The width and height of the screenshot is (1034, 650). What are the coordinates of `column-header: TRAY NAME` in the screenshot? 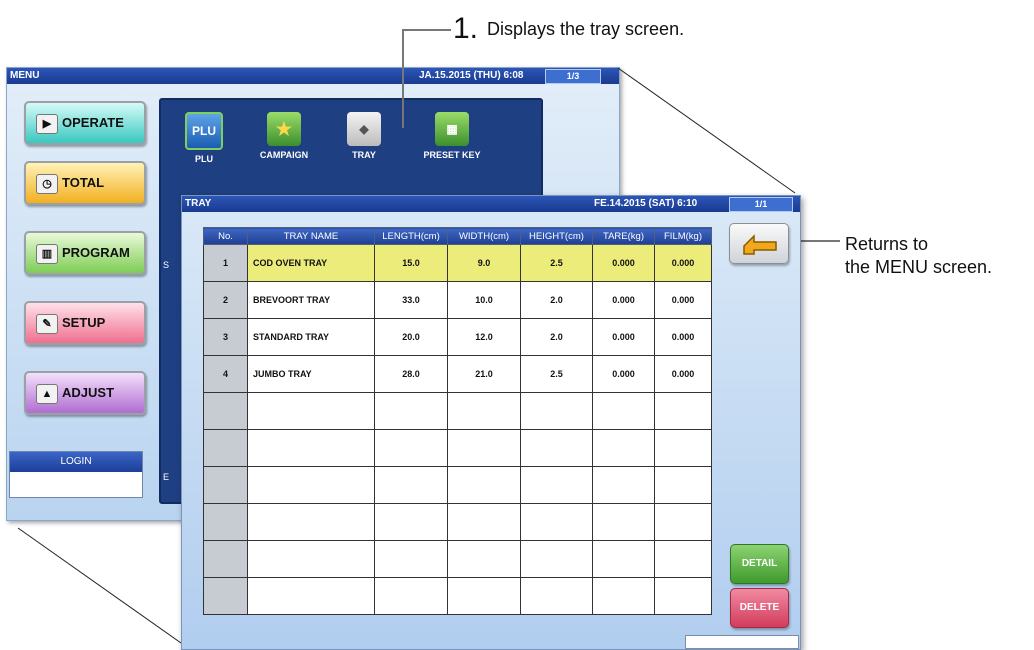 It's located at (311, 236).